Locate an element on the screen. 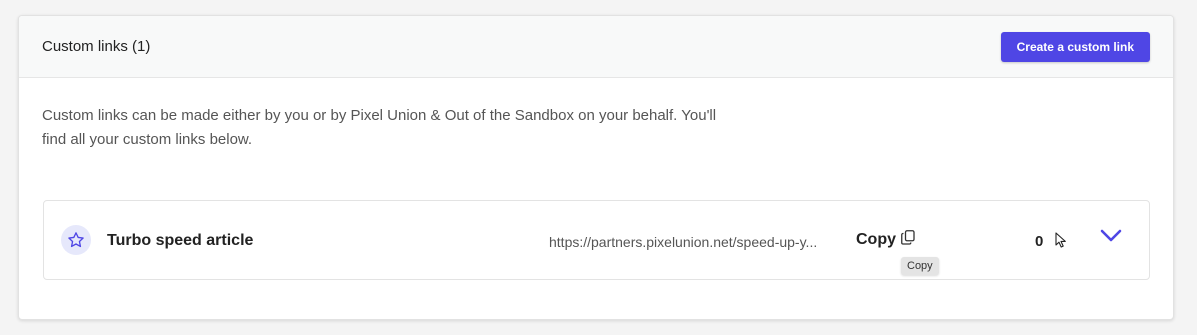 The height and width of the screenshot is (335, 1197). card-title: Custom links (1) is located at coordinates (96, 46).